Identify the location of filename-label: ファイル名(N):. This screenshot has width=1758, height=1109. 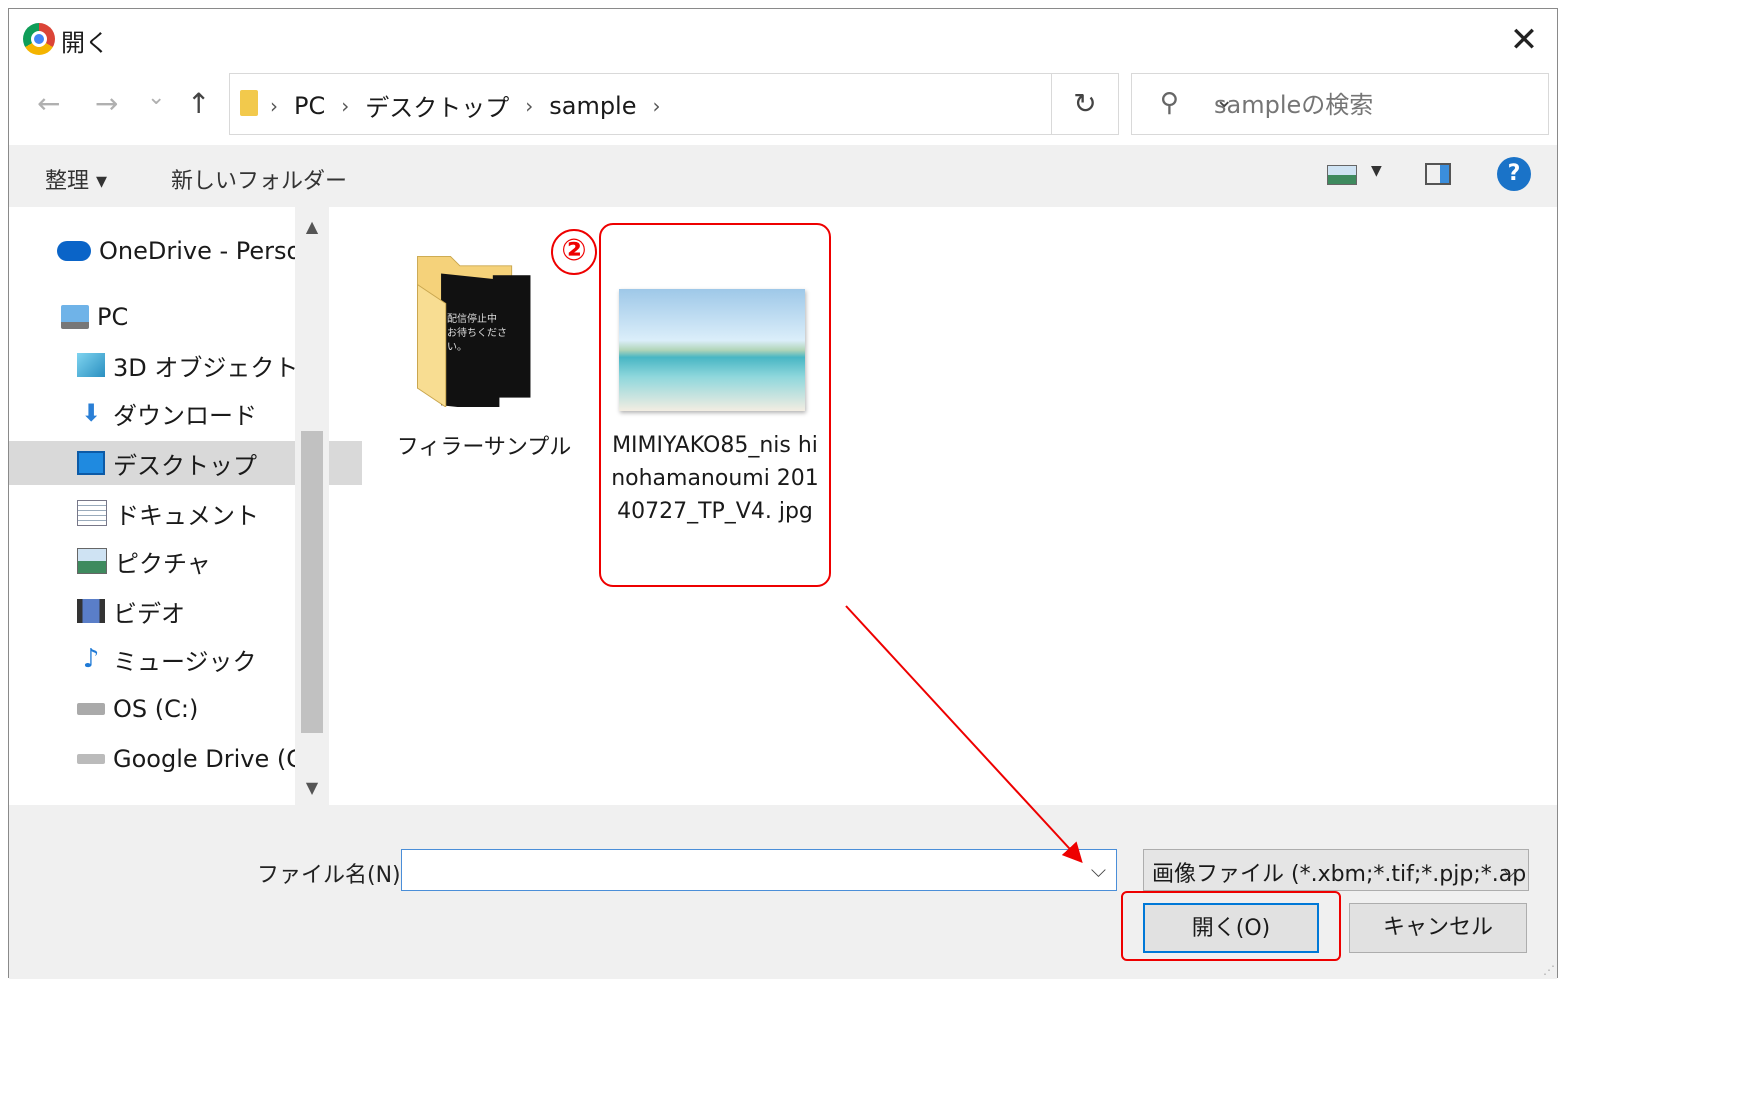
(333, 875).